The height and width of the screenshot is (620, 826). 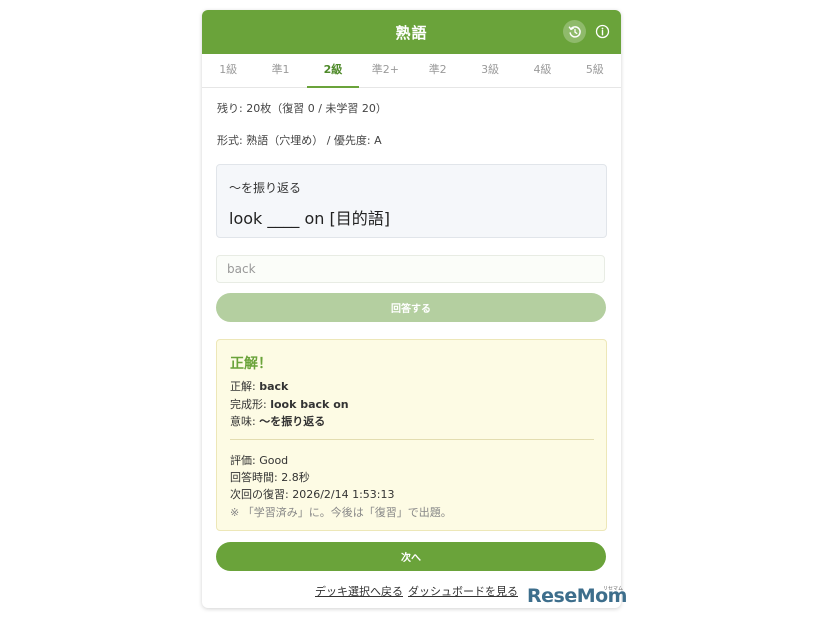 I want to click on history-button, so click(x=574, y=31).